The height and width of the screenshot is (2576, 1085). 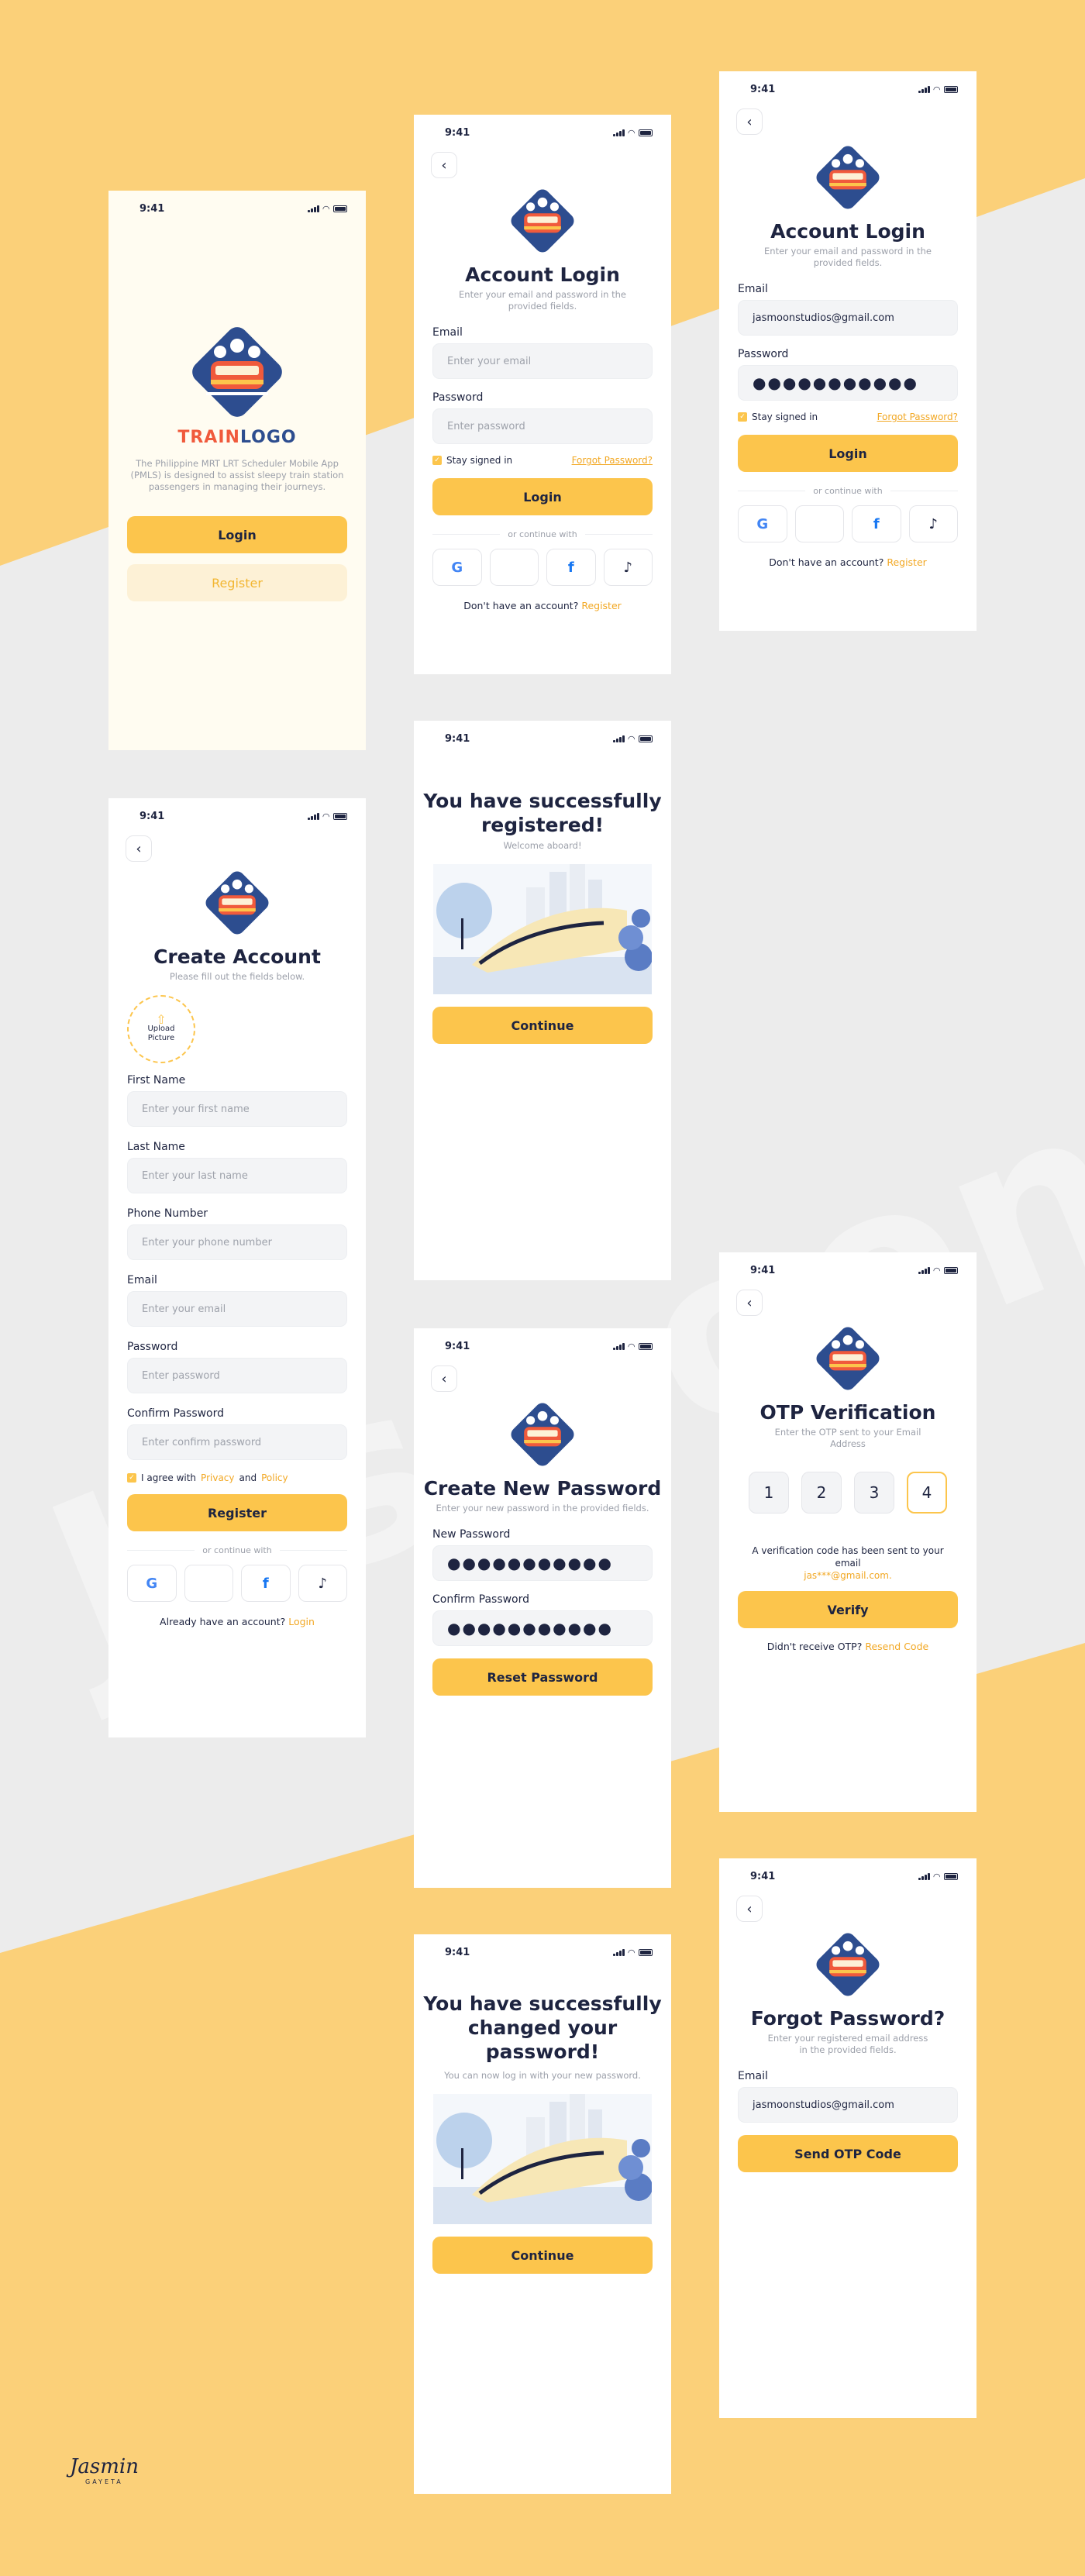 I want to click on resend-code-link: Resend Code, so click(x=896, y=1646).